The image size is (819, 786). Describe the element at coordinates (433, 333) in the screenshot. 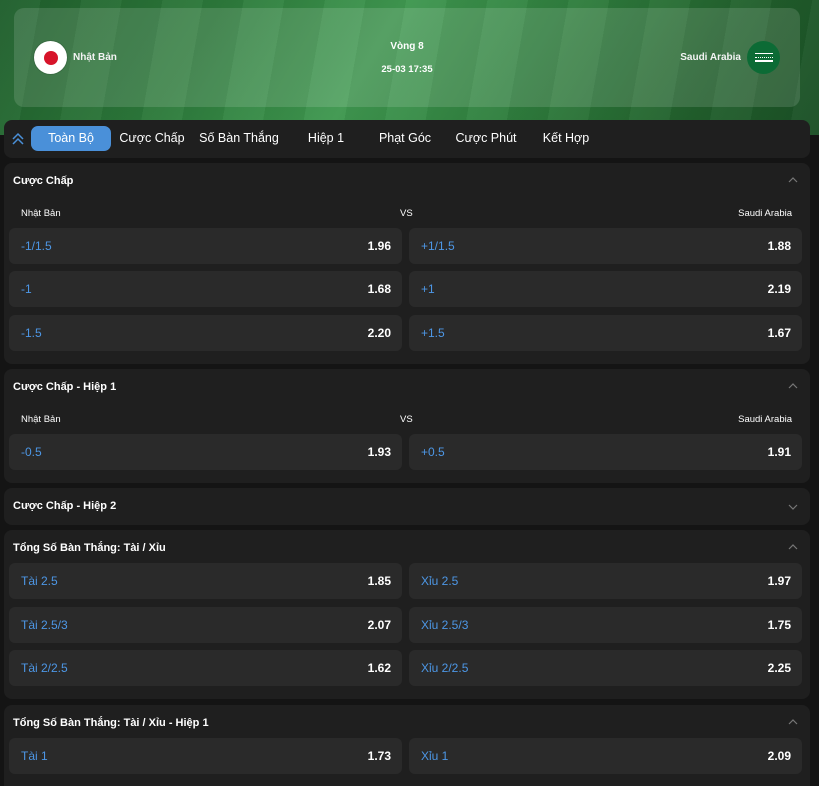

I see `handicap-line: +1.5` at that location.